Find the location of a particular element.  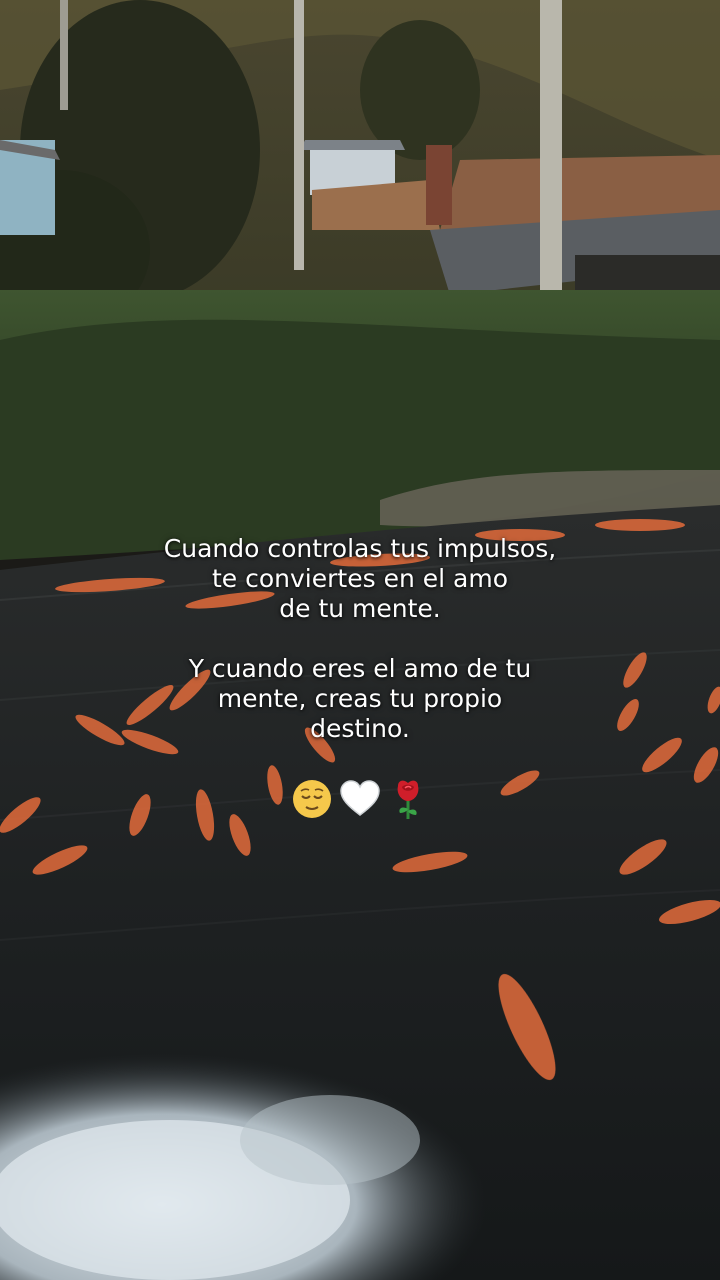

caption-line: Y cuando eres el amo de tu is located at coordinates (360, 668).